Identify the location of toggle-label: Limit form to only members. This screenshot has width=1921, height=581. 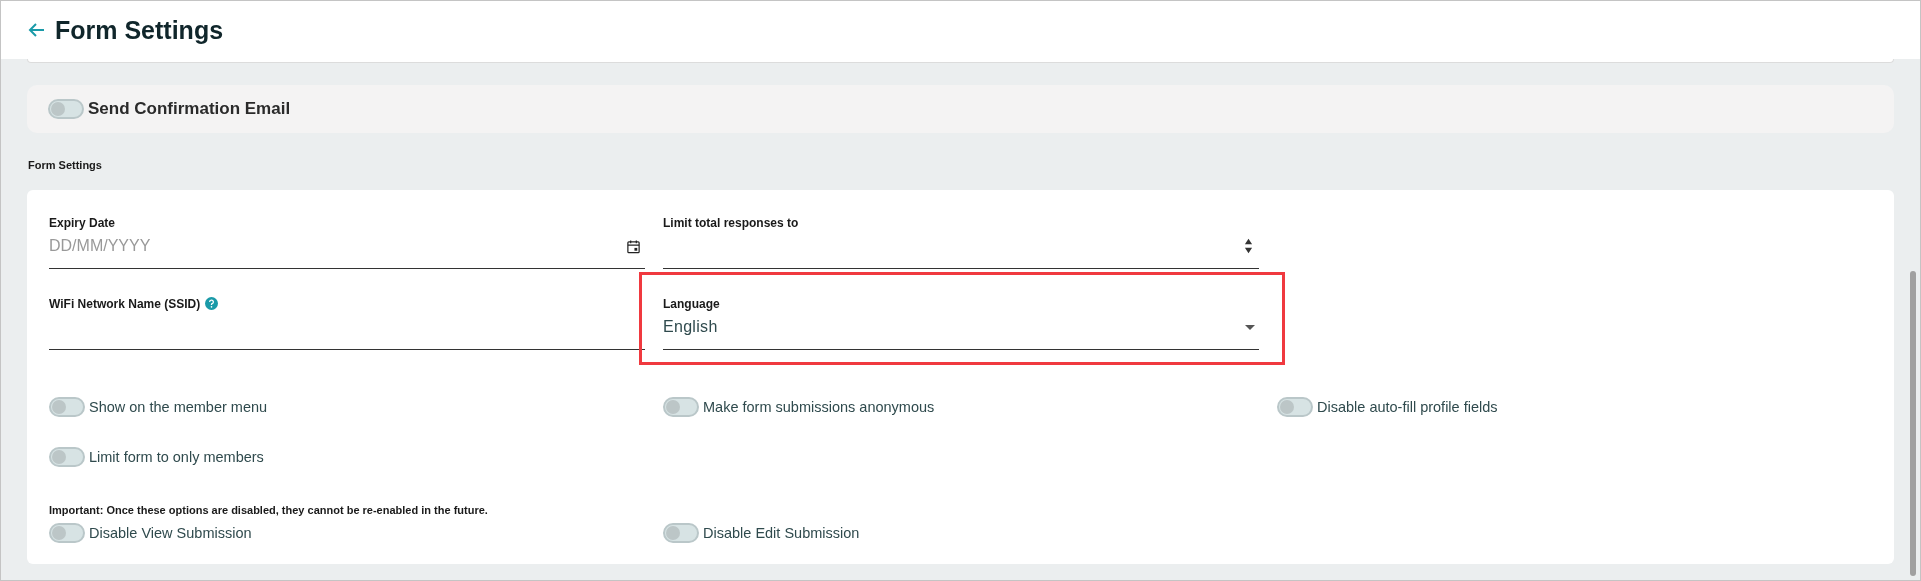
(176, 457).